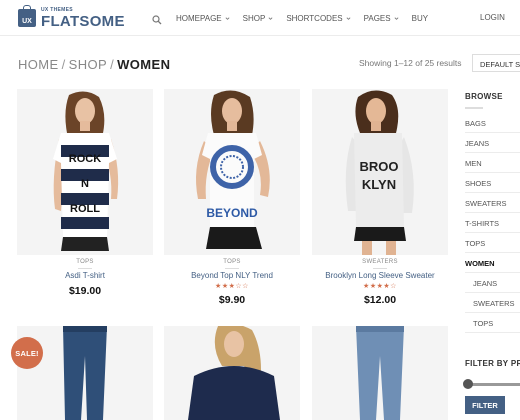 The height and width of the screenshot is (420, 520). I want to click on price-slider-handle, so click(468, 384).